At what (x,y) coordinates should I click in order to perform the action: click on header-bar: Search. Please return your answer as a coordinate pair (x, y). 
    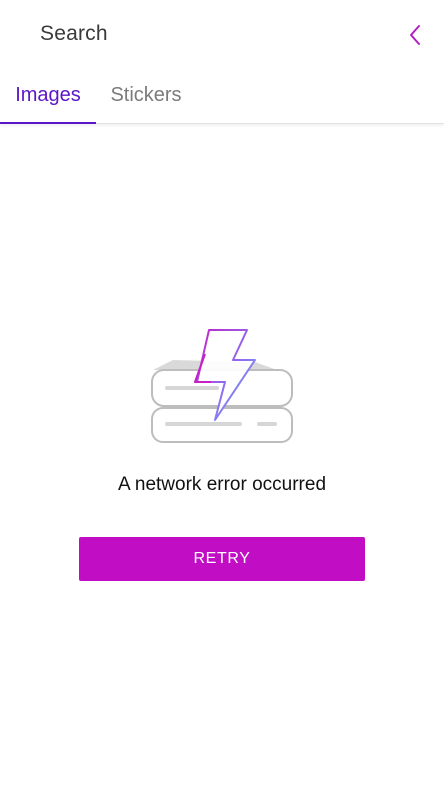
    Looking at the image, I should click on (222, 34).